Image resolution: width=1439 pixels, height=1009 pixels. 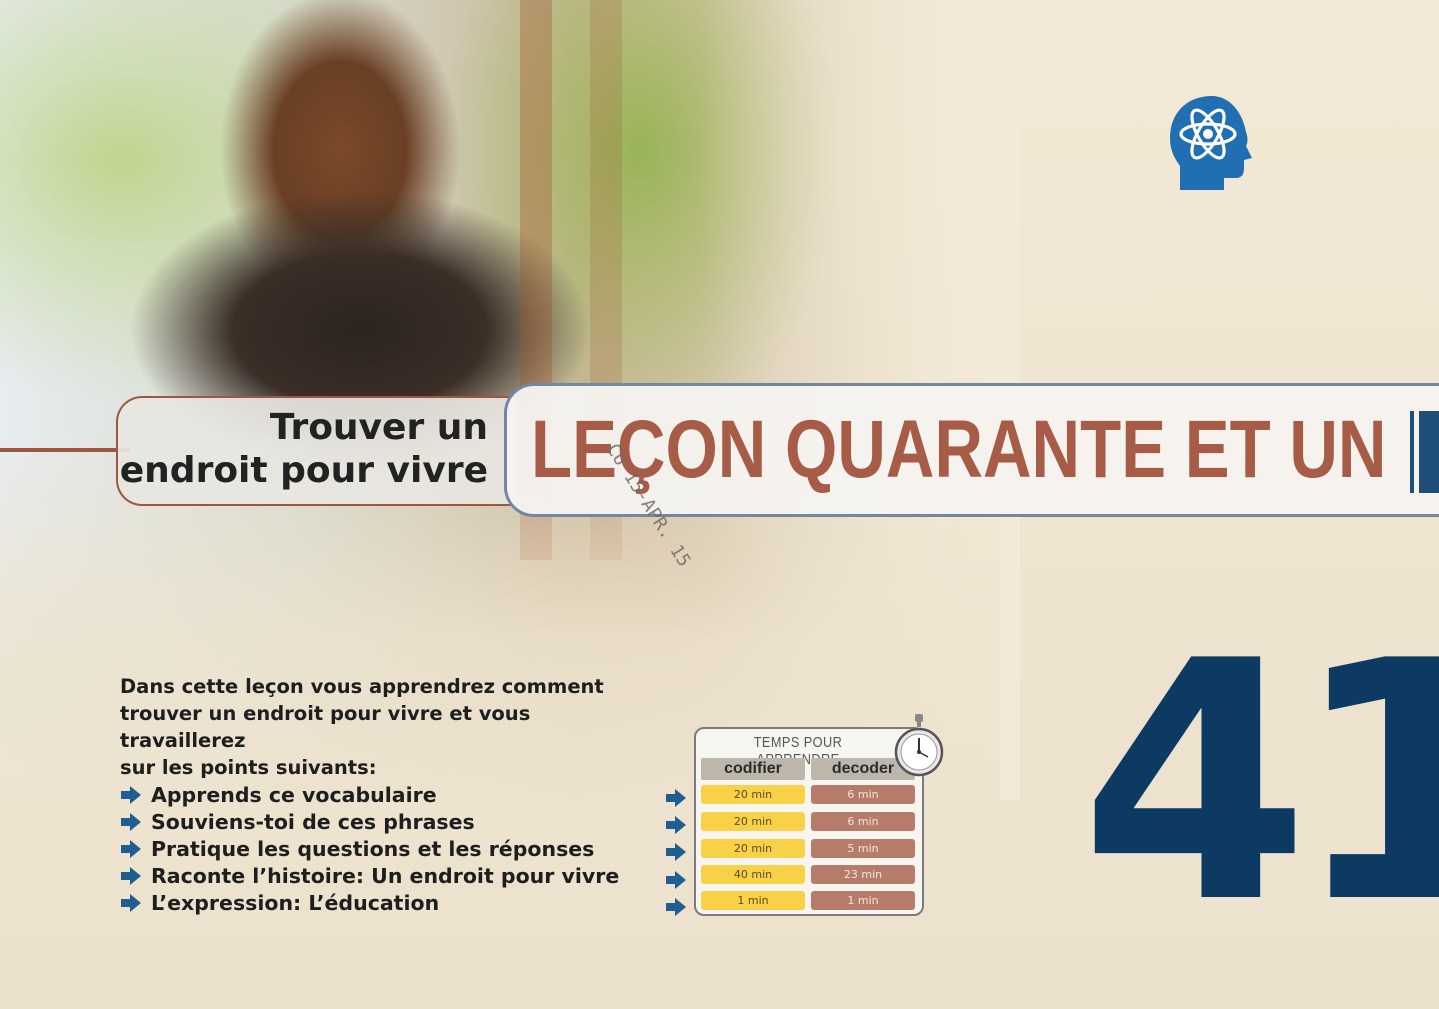 I want to click on topic-label: Apprends ce vocabulaire, so click(x=294, y=794).